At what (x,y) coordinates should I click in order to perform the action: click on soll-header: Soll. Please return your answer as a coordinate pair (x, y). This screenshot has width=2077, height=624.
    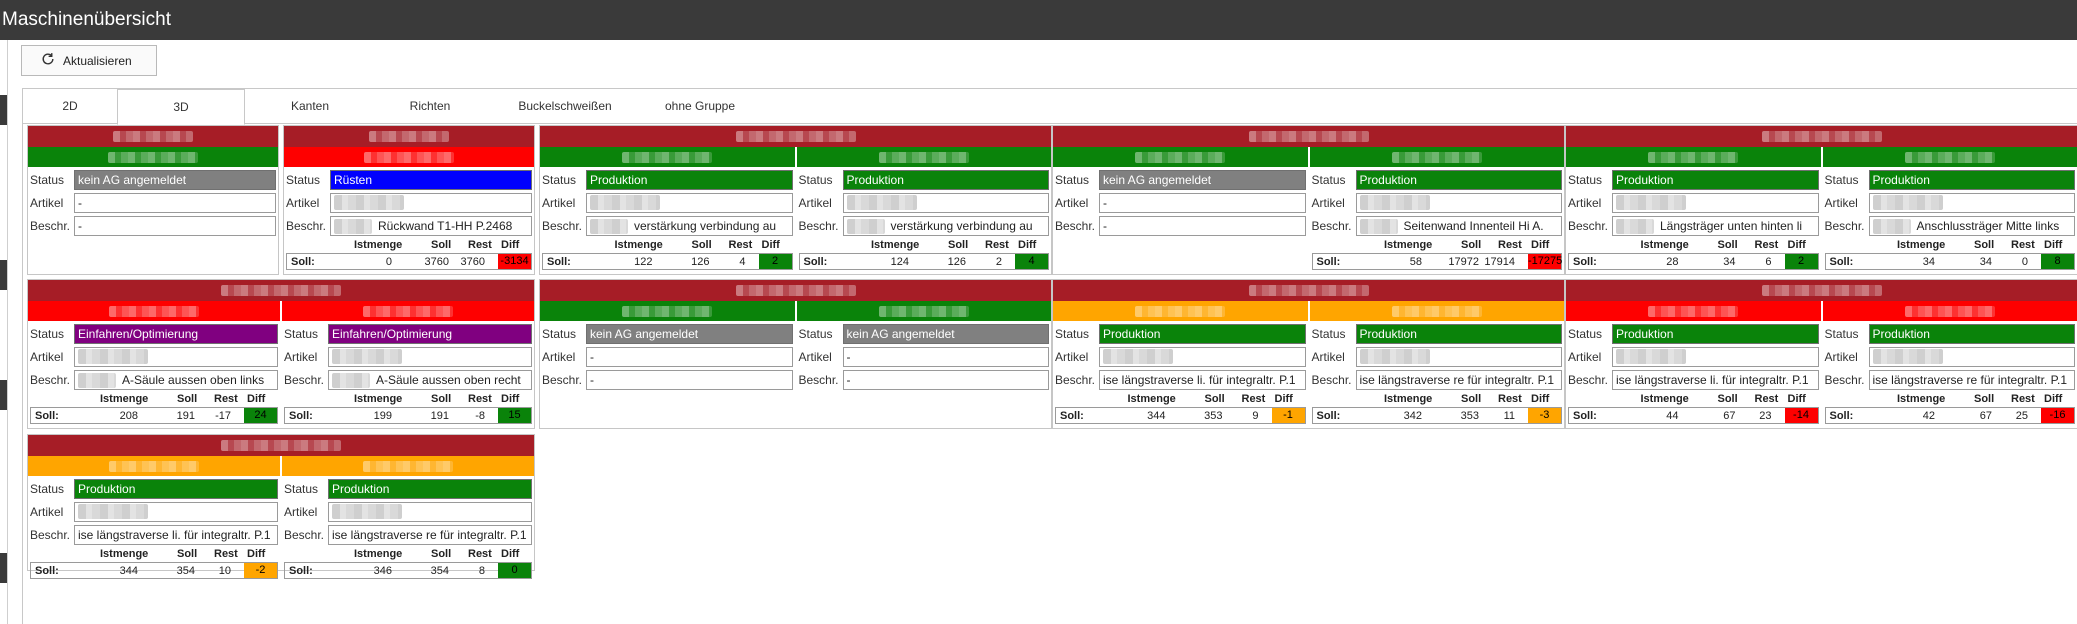
    Looking at the image, I should click on (958, 245).